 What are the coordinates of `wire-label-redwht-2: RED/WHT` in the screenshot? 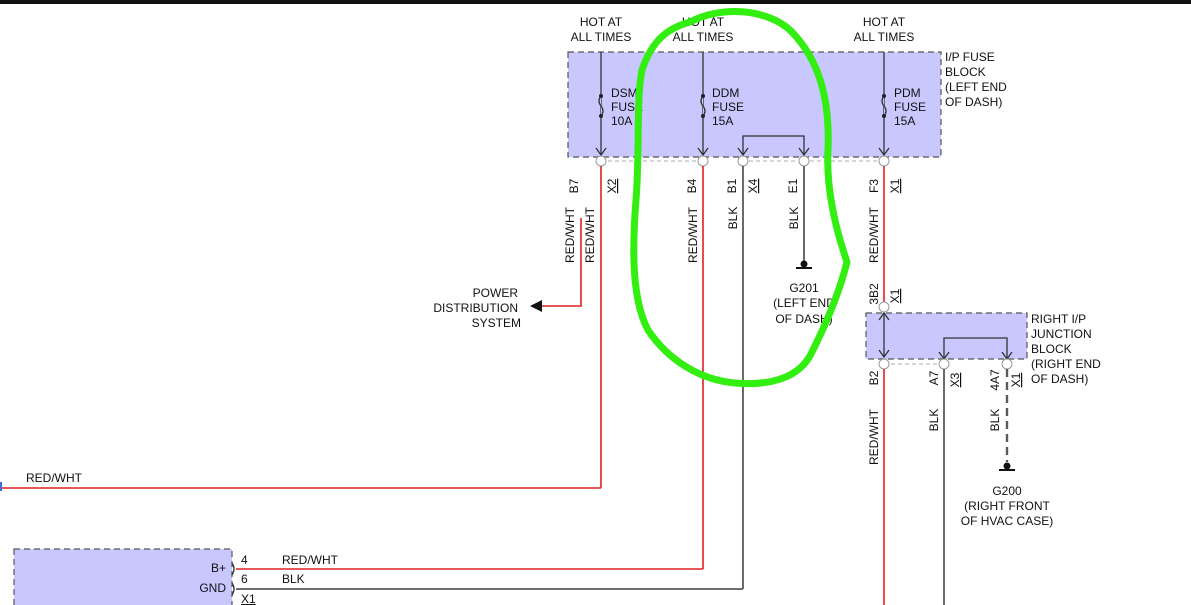 It's located at (590, 234).